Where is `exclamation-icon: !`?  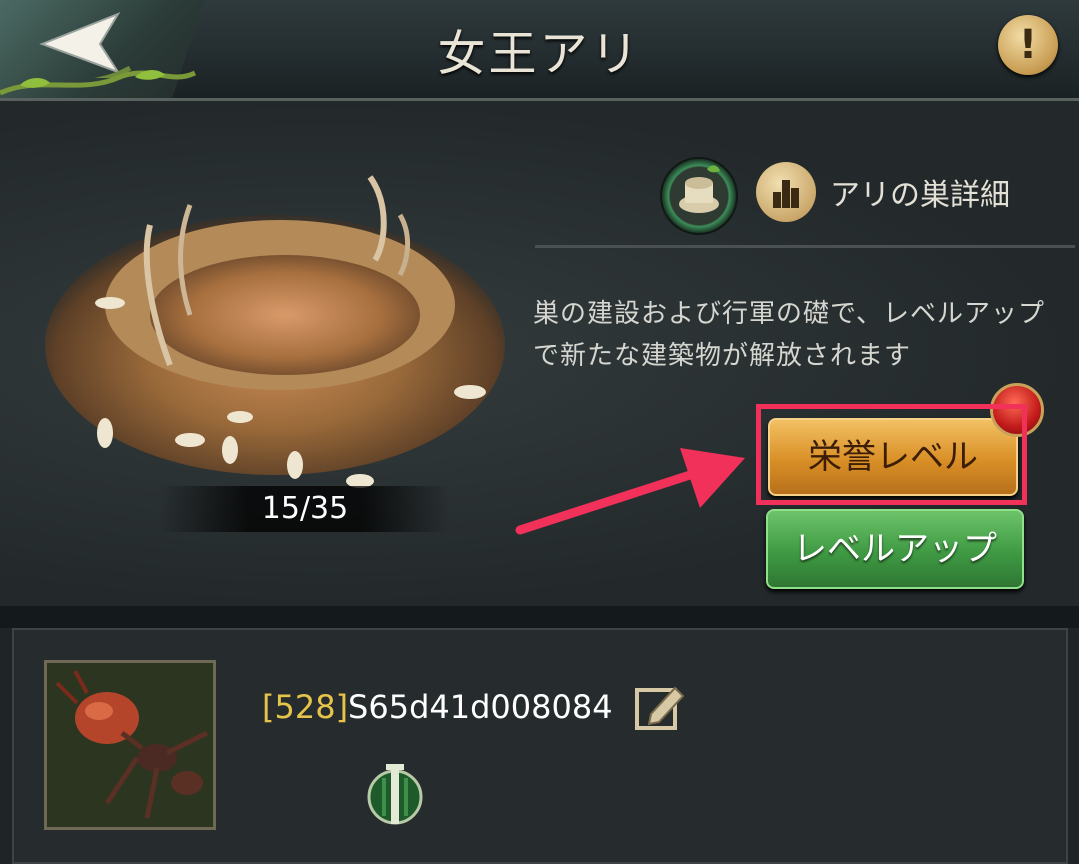 exclamation-icon: ! is located at coordinates (1028, 45).